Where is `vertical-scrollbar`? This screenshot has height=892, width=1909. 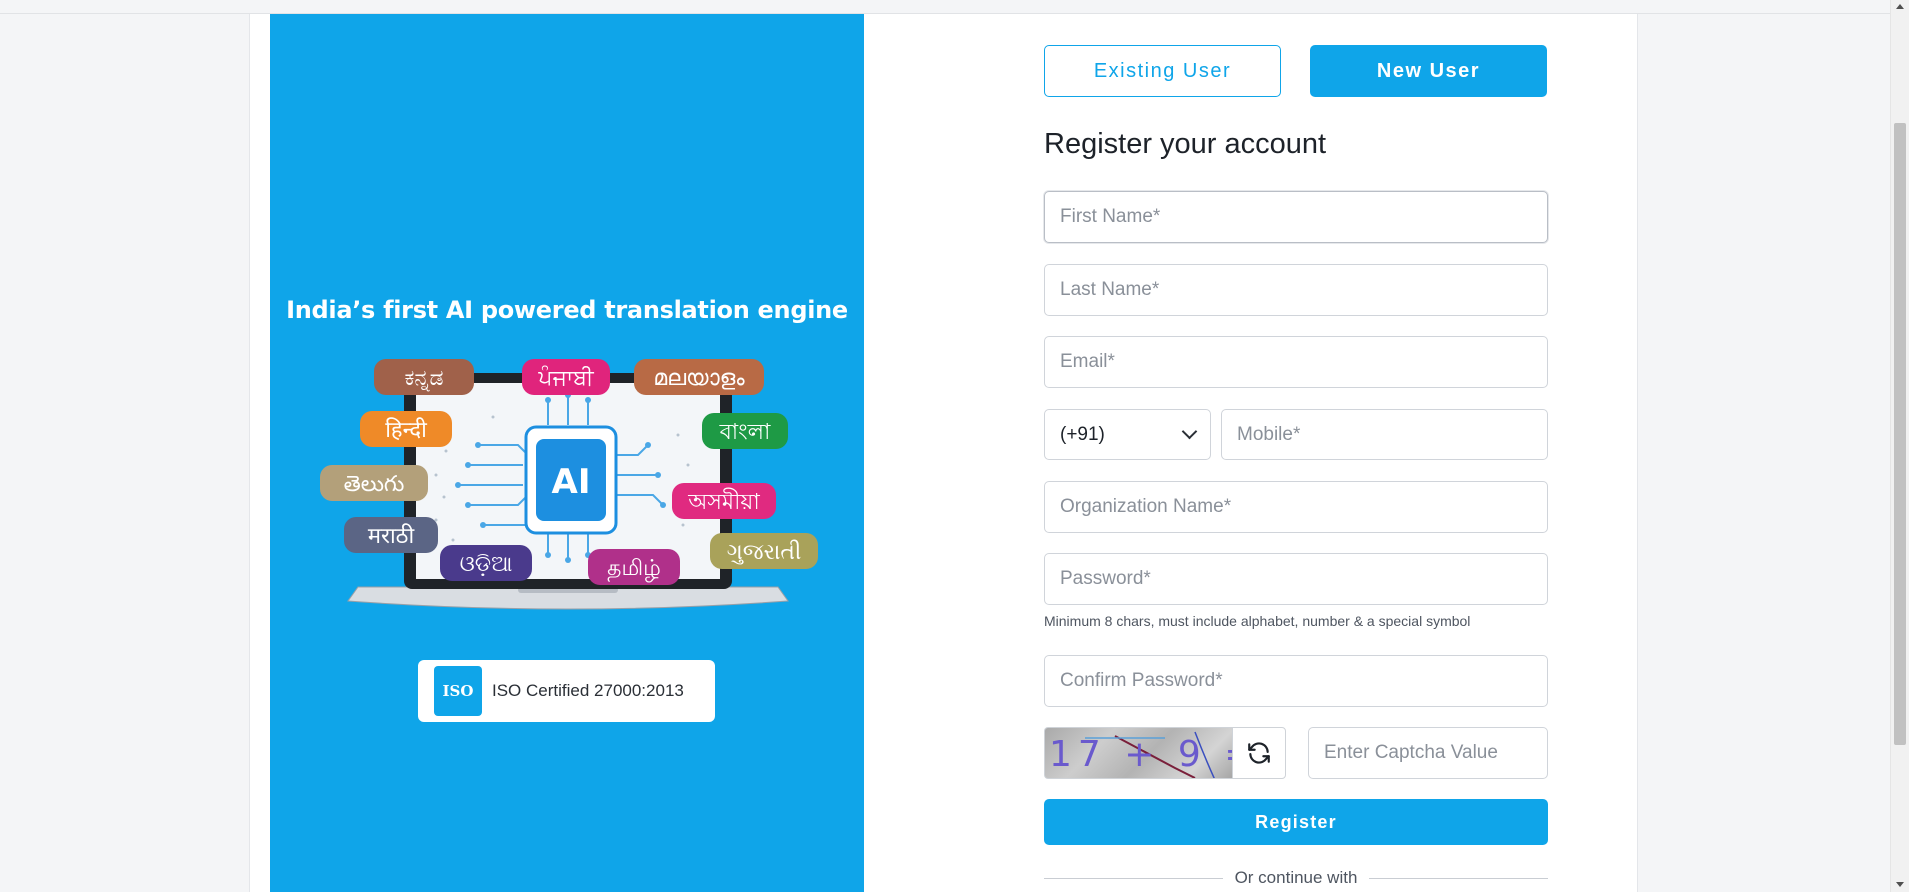 vertical-scrollbar is located at coordinates (1899, 446).